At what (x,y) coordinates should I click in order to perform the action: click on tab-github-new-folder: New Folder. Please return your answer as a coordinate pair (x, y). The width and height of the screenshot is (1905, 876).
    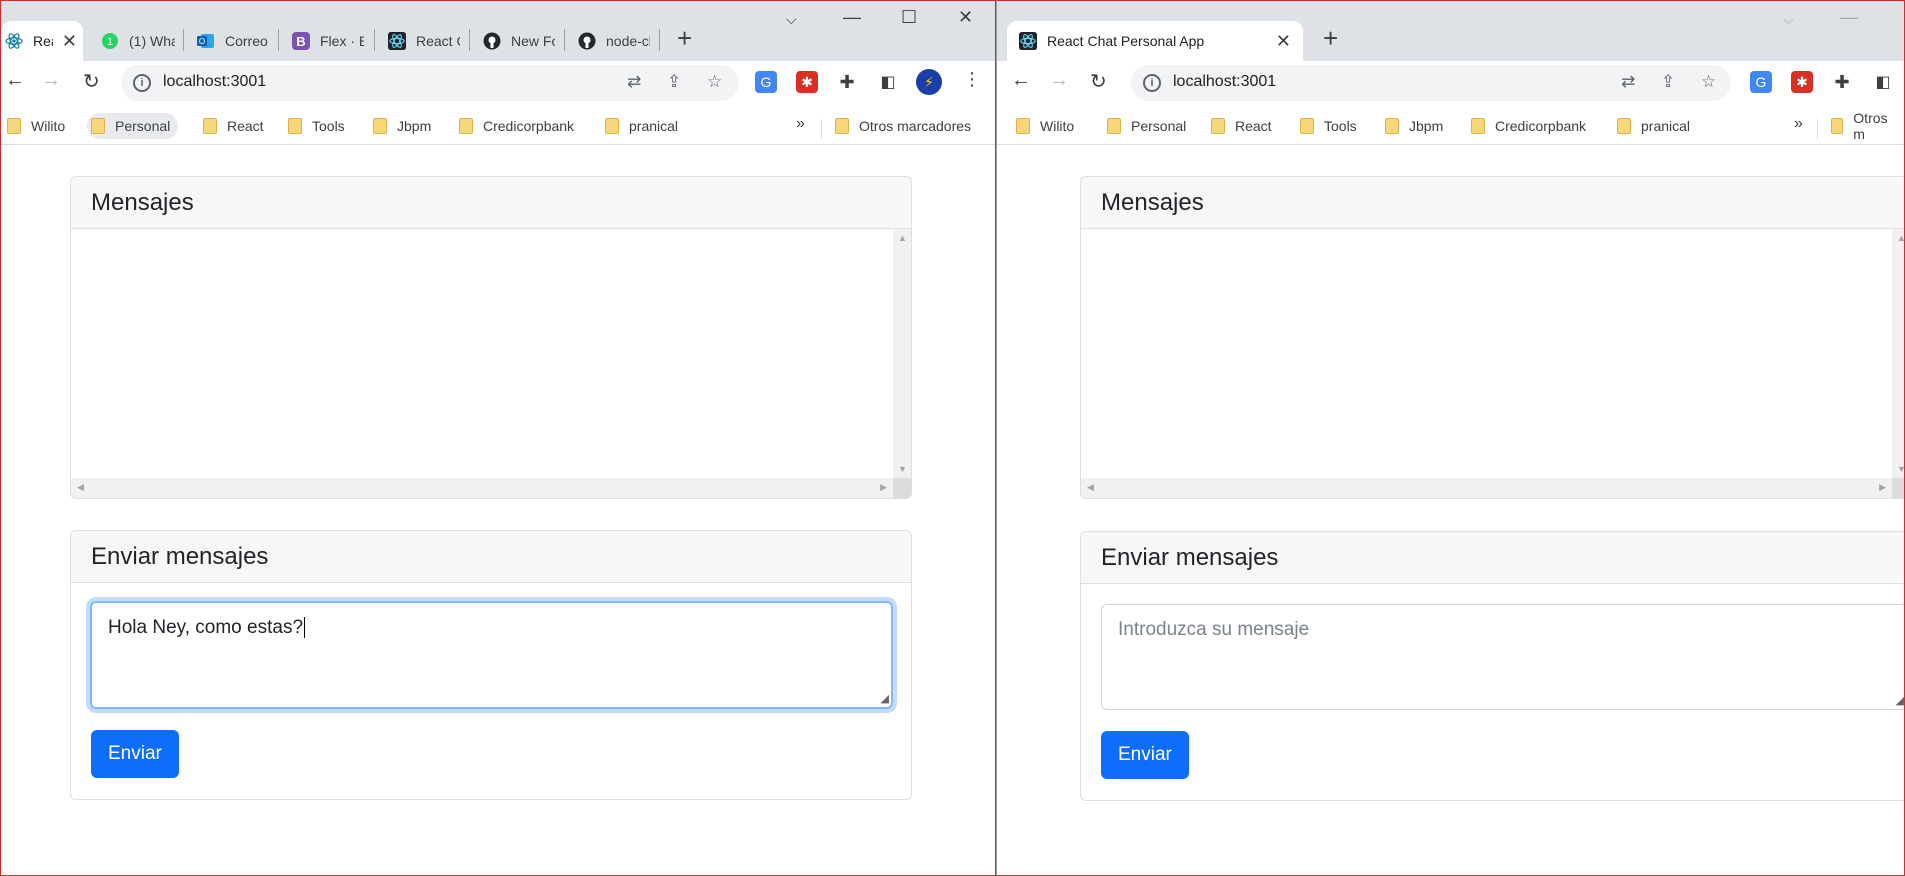
    Looking at the image, I should click on (516, 41).